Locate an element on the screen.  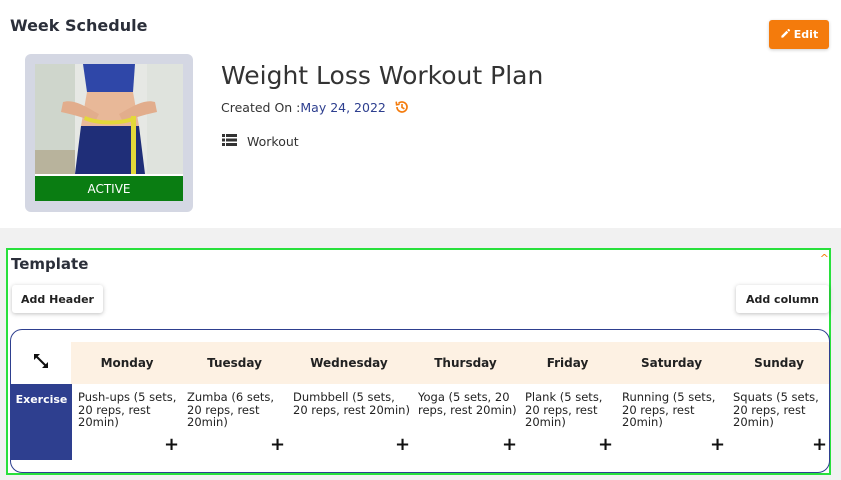
chevron-up-icon: ^ is located at coordinates (824, 258).